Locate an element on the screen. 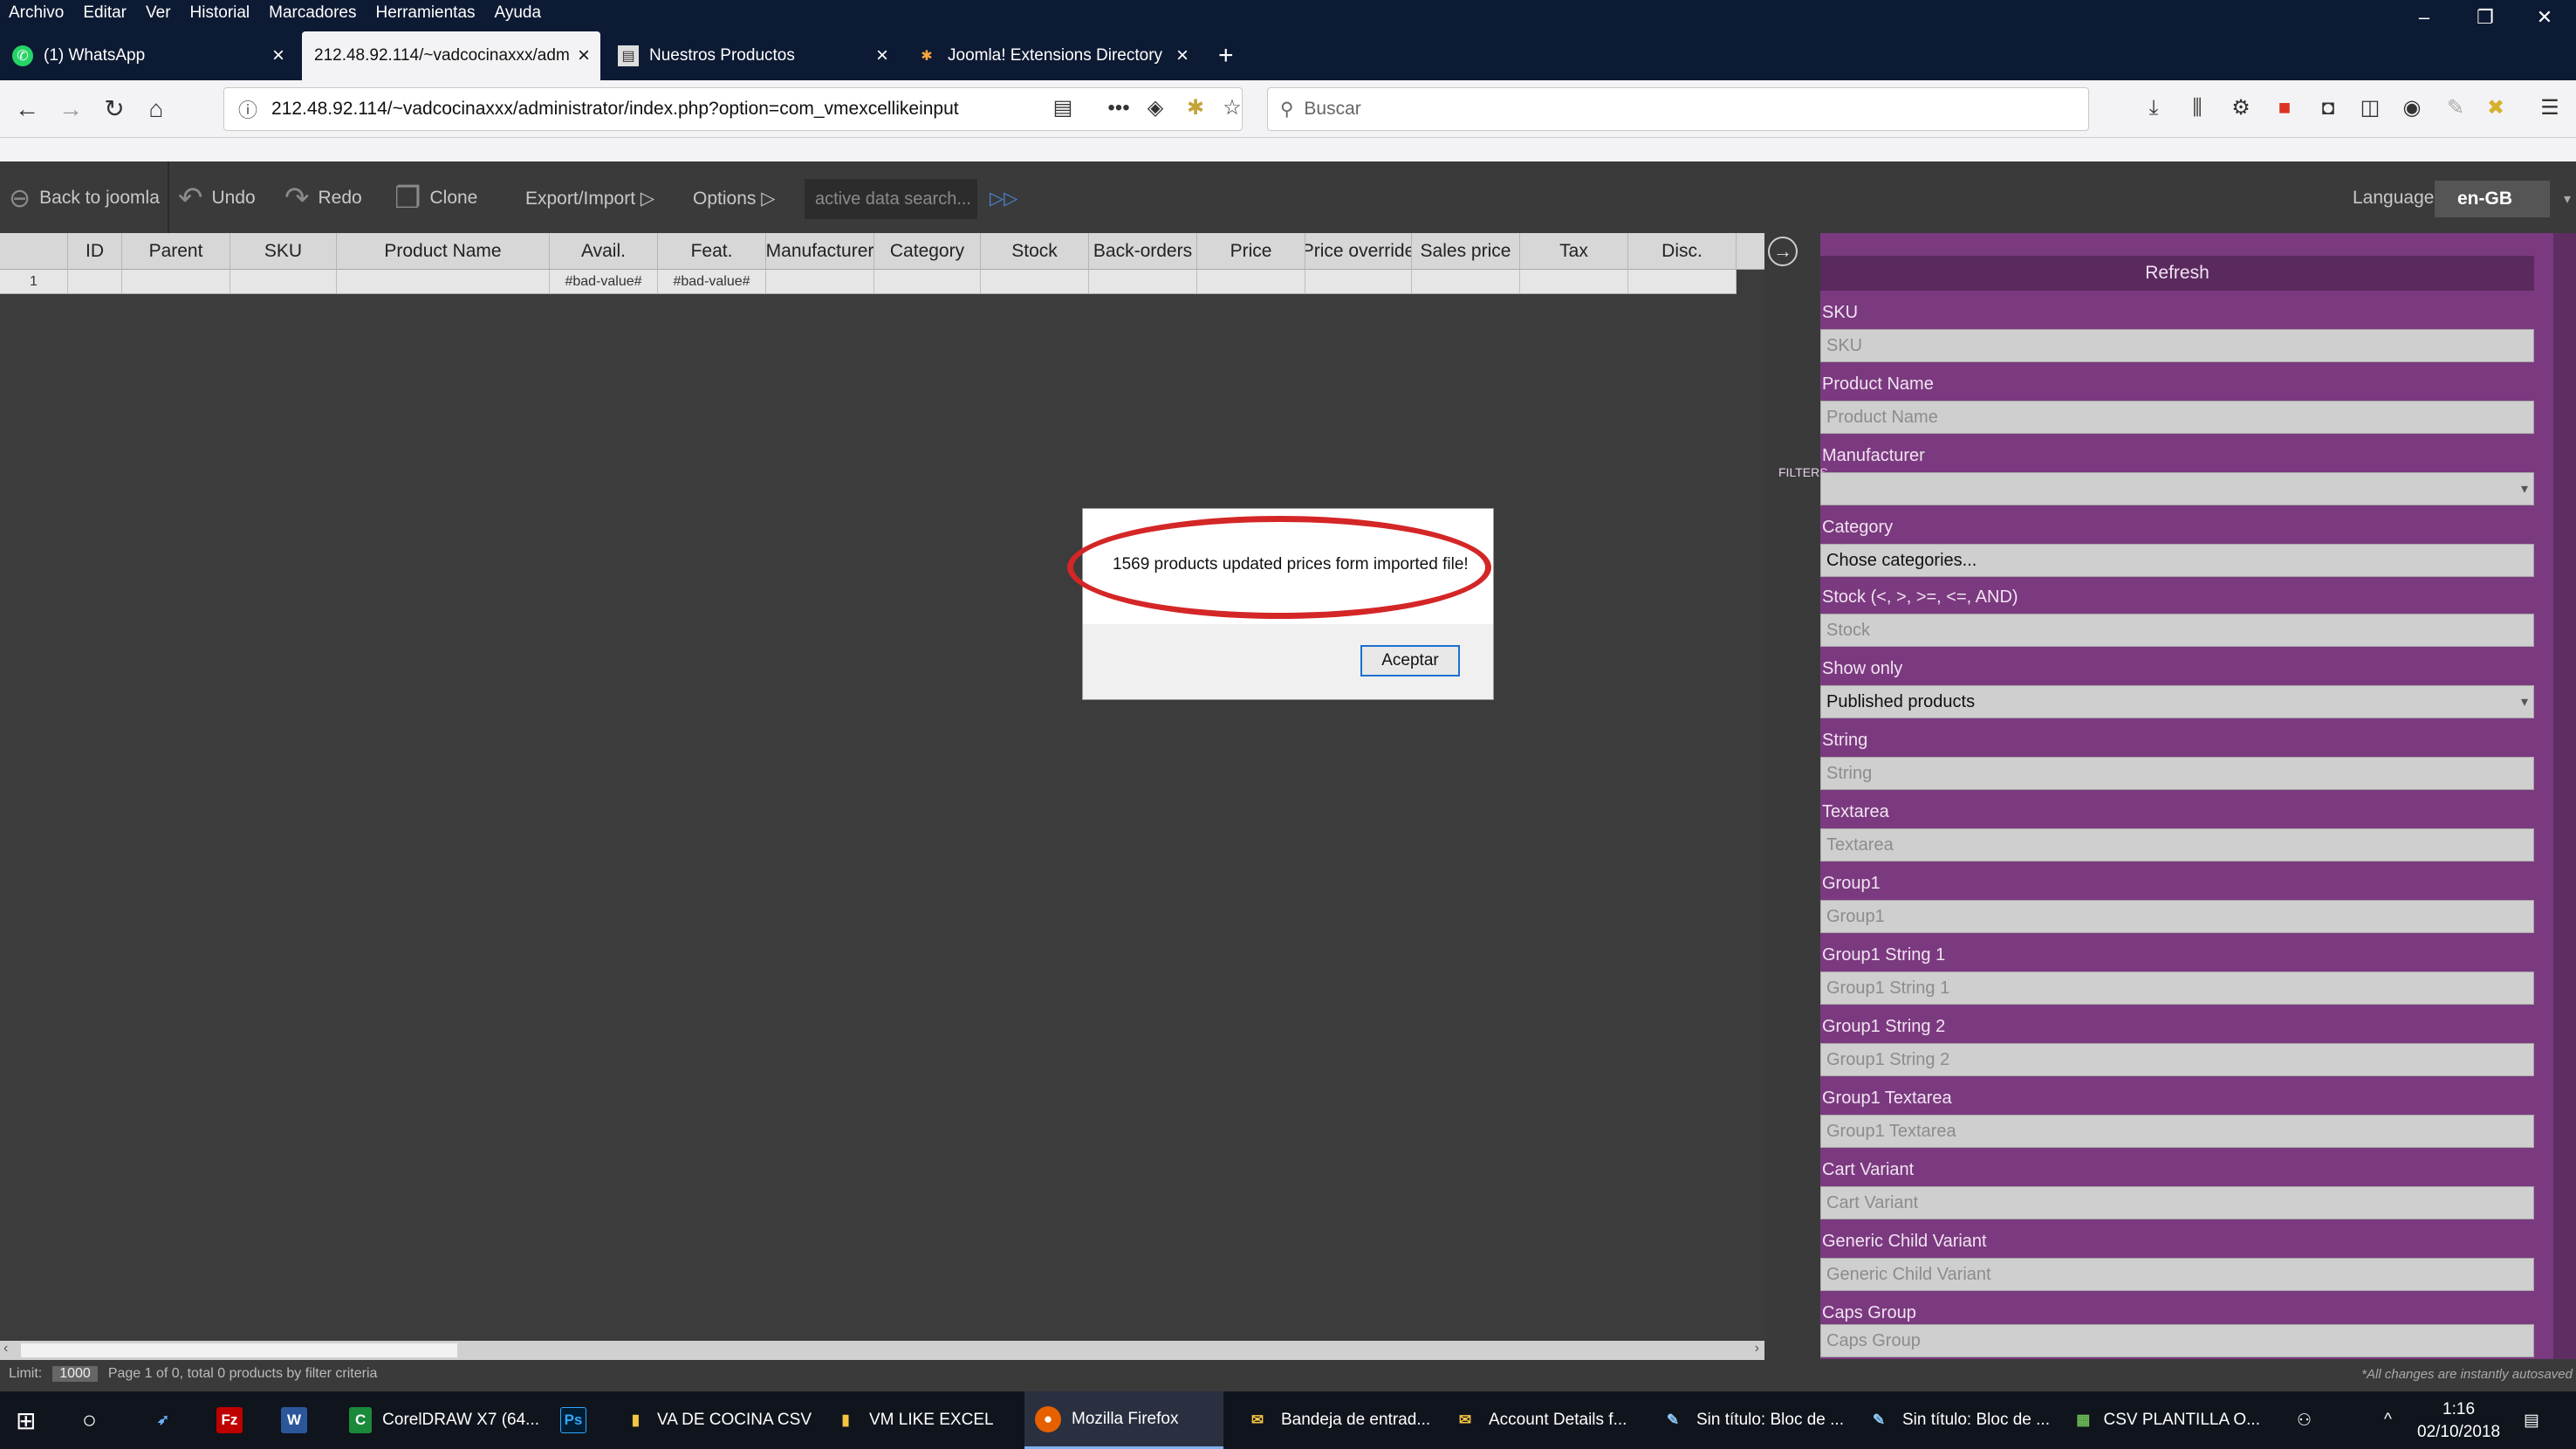 This screenshot has height=1449, width=2576. word-taskbar-icon: W is located at coordinates (295, 1420).